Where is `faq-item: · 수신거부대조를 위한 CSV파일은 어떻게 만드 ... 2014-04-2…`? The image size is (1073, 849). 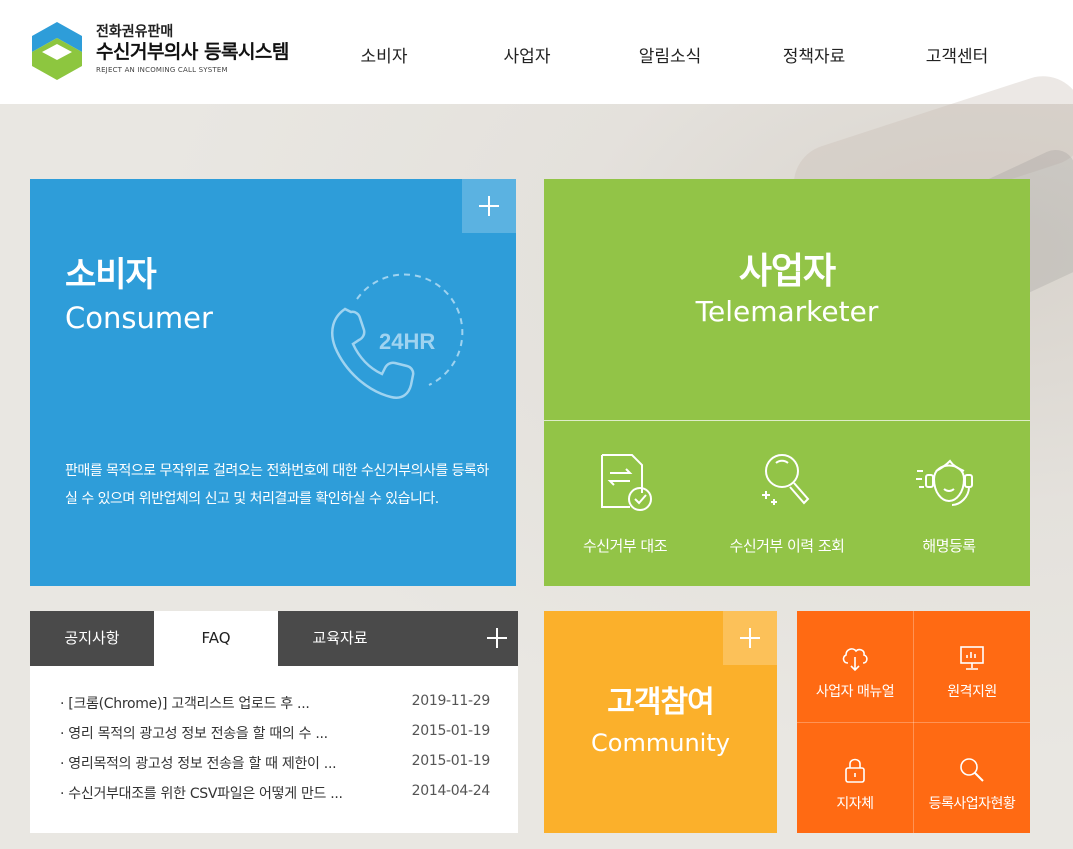 faq-item: · 수신거부대조를 위한 CSV파일은 어떻게 만드 ... 2014-04-2… is located at coordinates (275, 798).